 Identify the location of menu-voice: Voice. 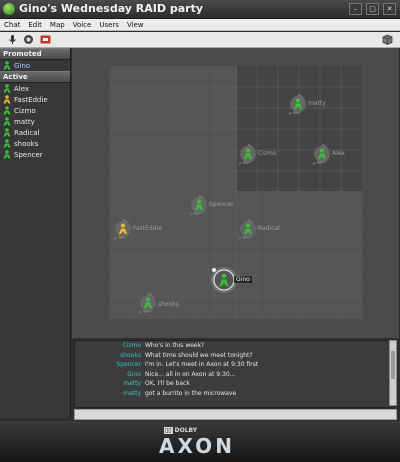
(82, 25).